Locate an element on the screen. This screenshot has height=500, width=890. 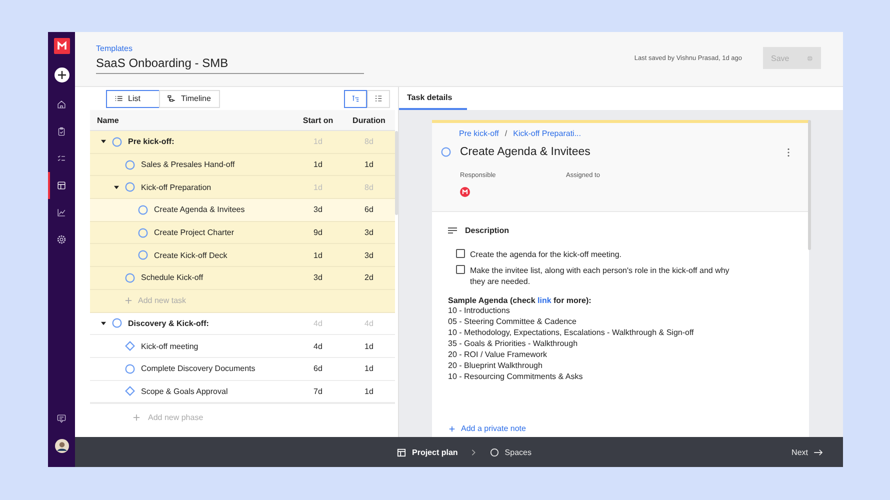
avatar-icon is located at coordinates (61, 445).